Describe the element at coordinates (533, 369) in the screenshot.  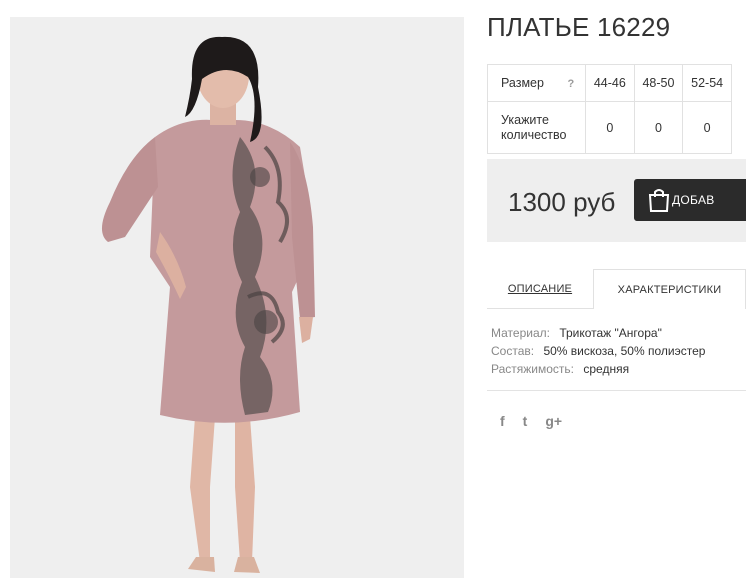
I see `spec-key: Растяжимость:` at that location.